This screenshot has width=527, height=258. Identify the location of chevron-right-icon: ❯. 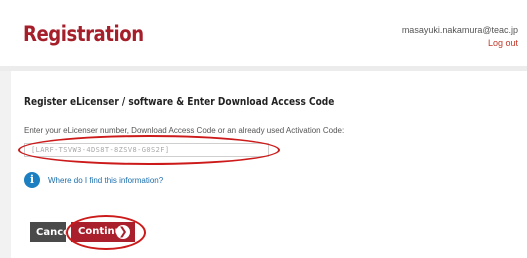
(123, 232).